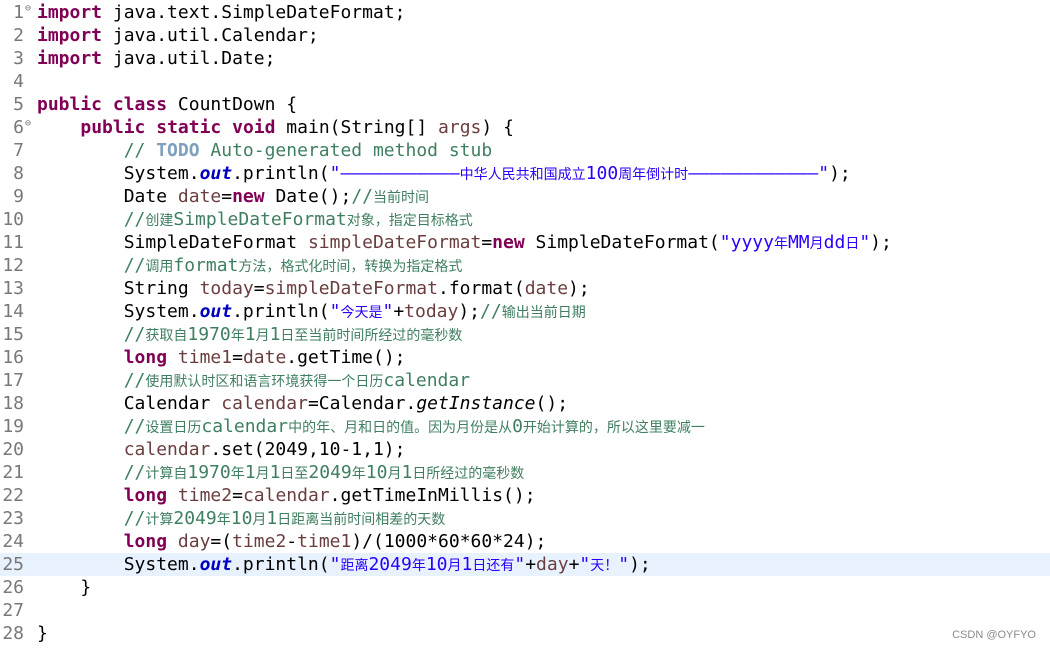  I want to click on code-token: SimpleDateFormat, so click(260, 219).